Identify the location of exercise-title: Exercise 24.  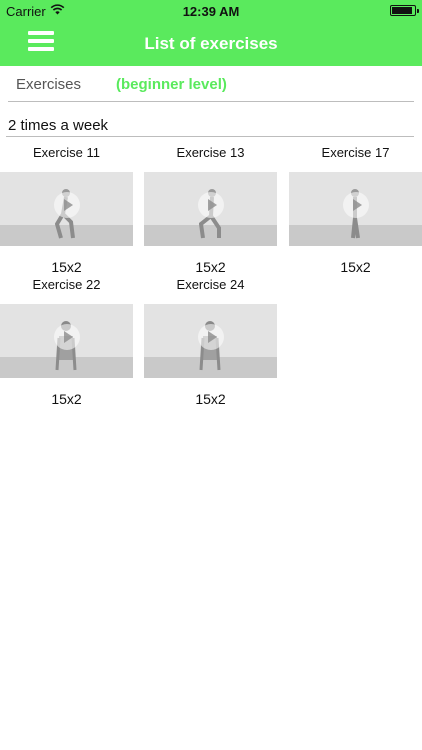
(210, 284).